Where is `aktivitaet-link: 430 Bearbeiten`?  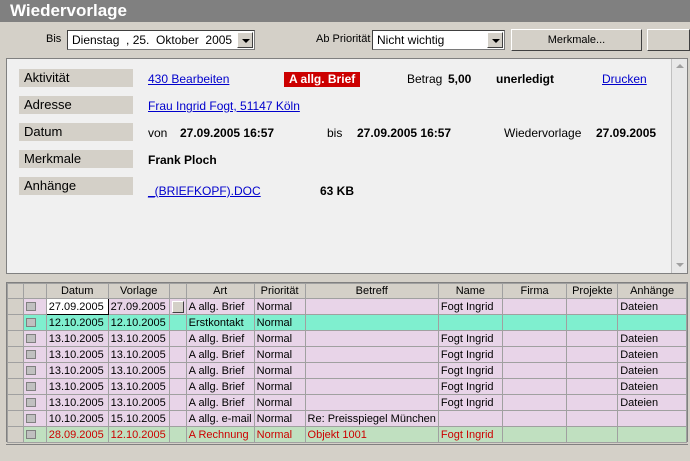
aktivitaet-link: 430 Bearbeiten is located at coordinates (188, 79).